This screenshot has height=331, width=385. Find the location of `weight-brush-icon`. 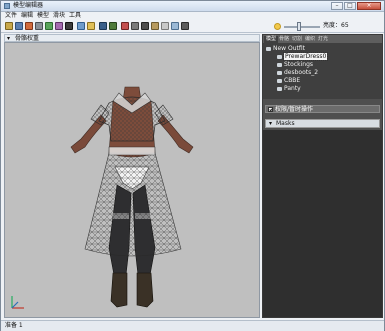

weight-brush-icon is located at coordinates (69, 26).